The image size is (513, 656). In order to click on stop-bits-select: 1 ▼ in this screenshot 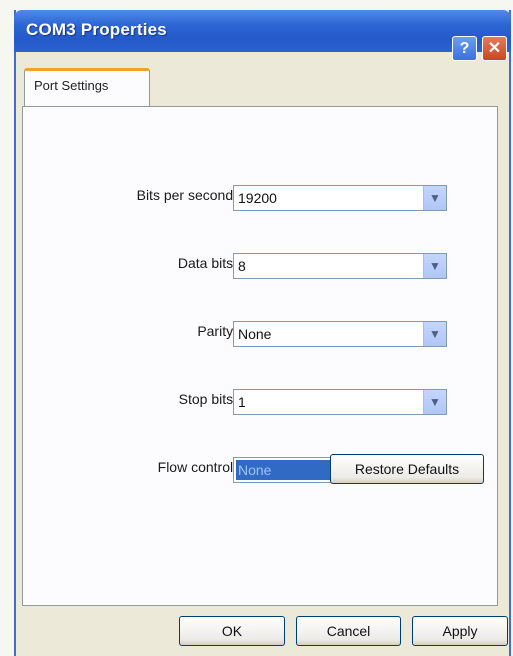, I will do `click(340, 402)`.